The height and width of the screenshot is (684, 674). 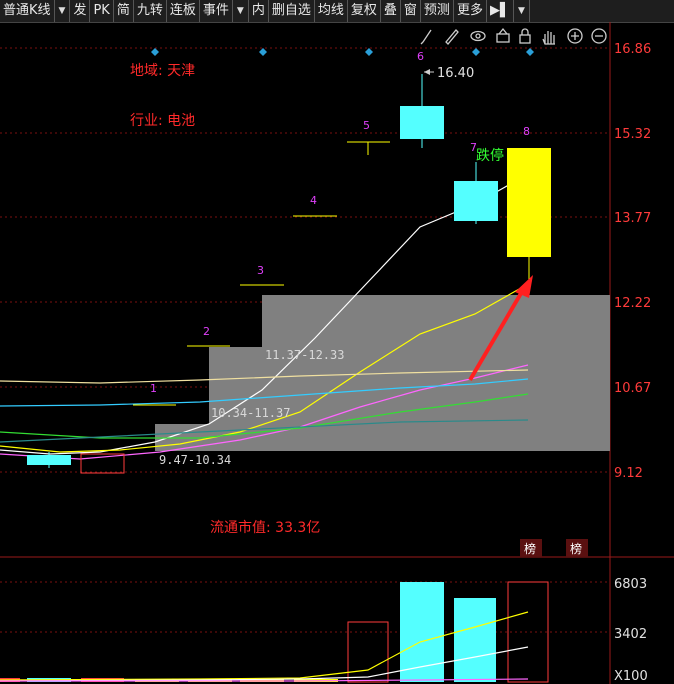 I want to click on price-axis: 16.86 15.32 13.77 12.22 10.67 9.12, so click(x=632, y=261).